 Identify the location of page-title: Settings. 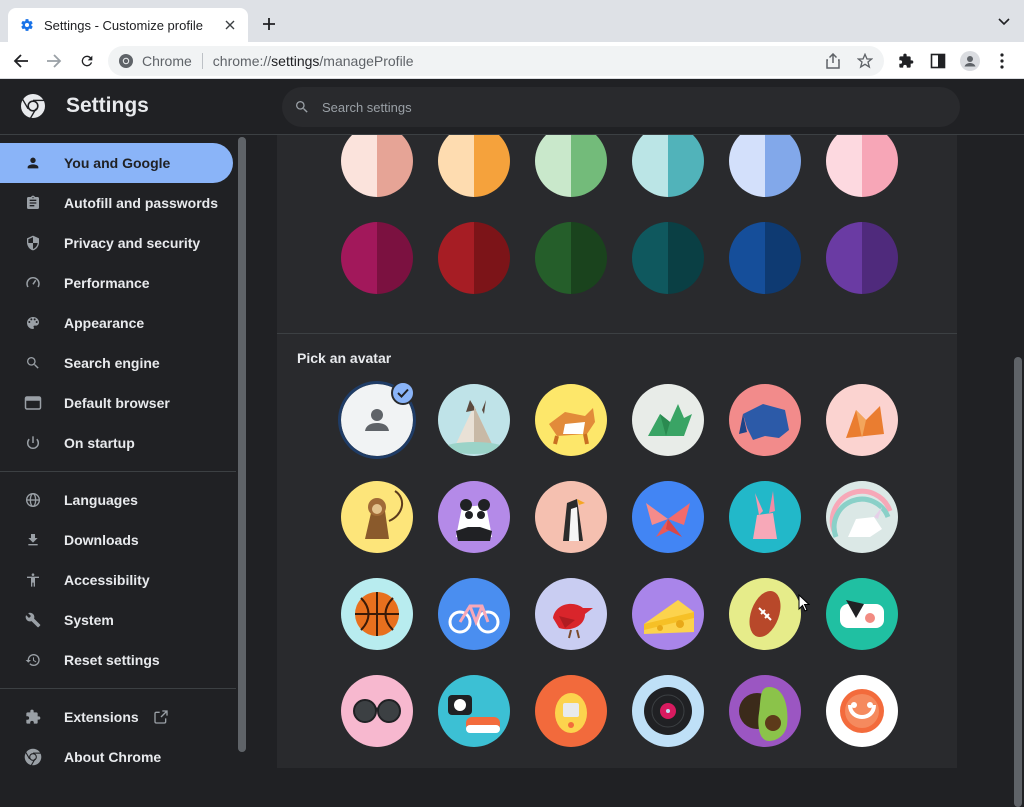
(107, 105).